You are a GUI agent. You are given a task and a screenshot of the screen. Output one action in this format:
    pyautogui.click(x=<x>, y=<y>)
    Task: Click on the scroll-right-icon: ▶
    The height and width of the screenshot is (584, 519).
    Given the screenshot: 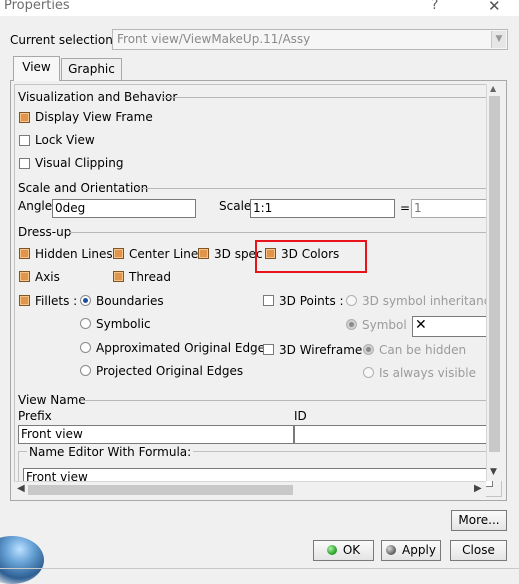 What is the action you would take?
    pyautogui.click(x=478, y=488)
    